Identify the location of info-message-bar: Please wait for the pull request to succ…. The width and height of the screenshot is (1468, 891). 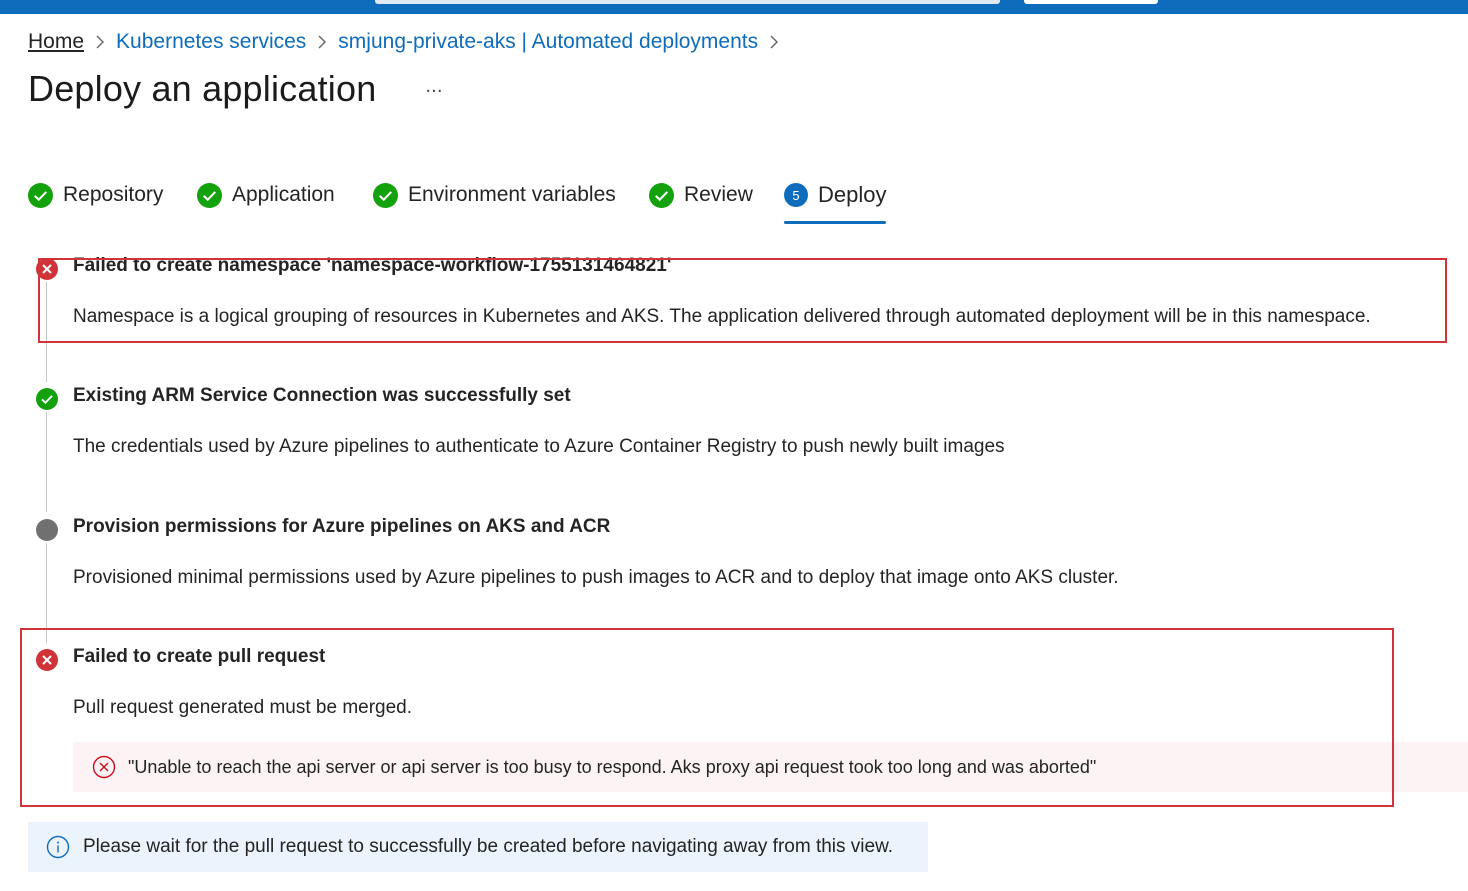
(478, 847).